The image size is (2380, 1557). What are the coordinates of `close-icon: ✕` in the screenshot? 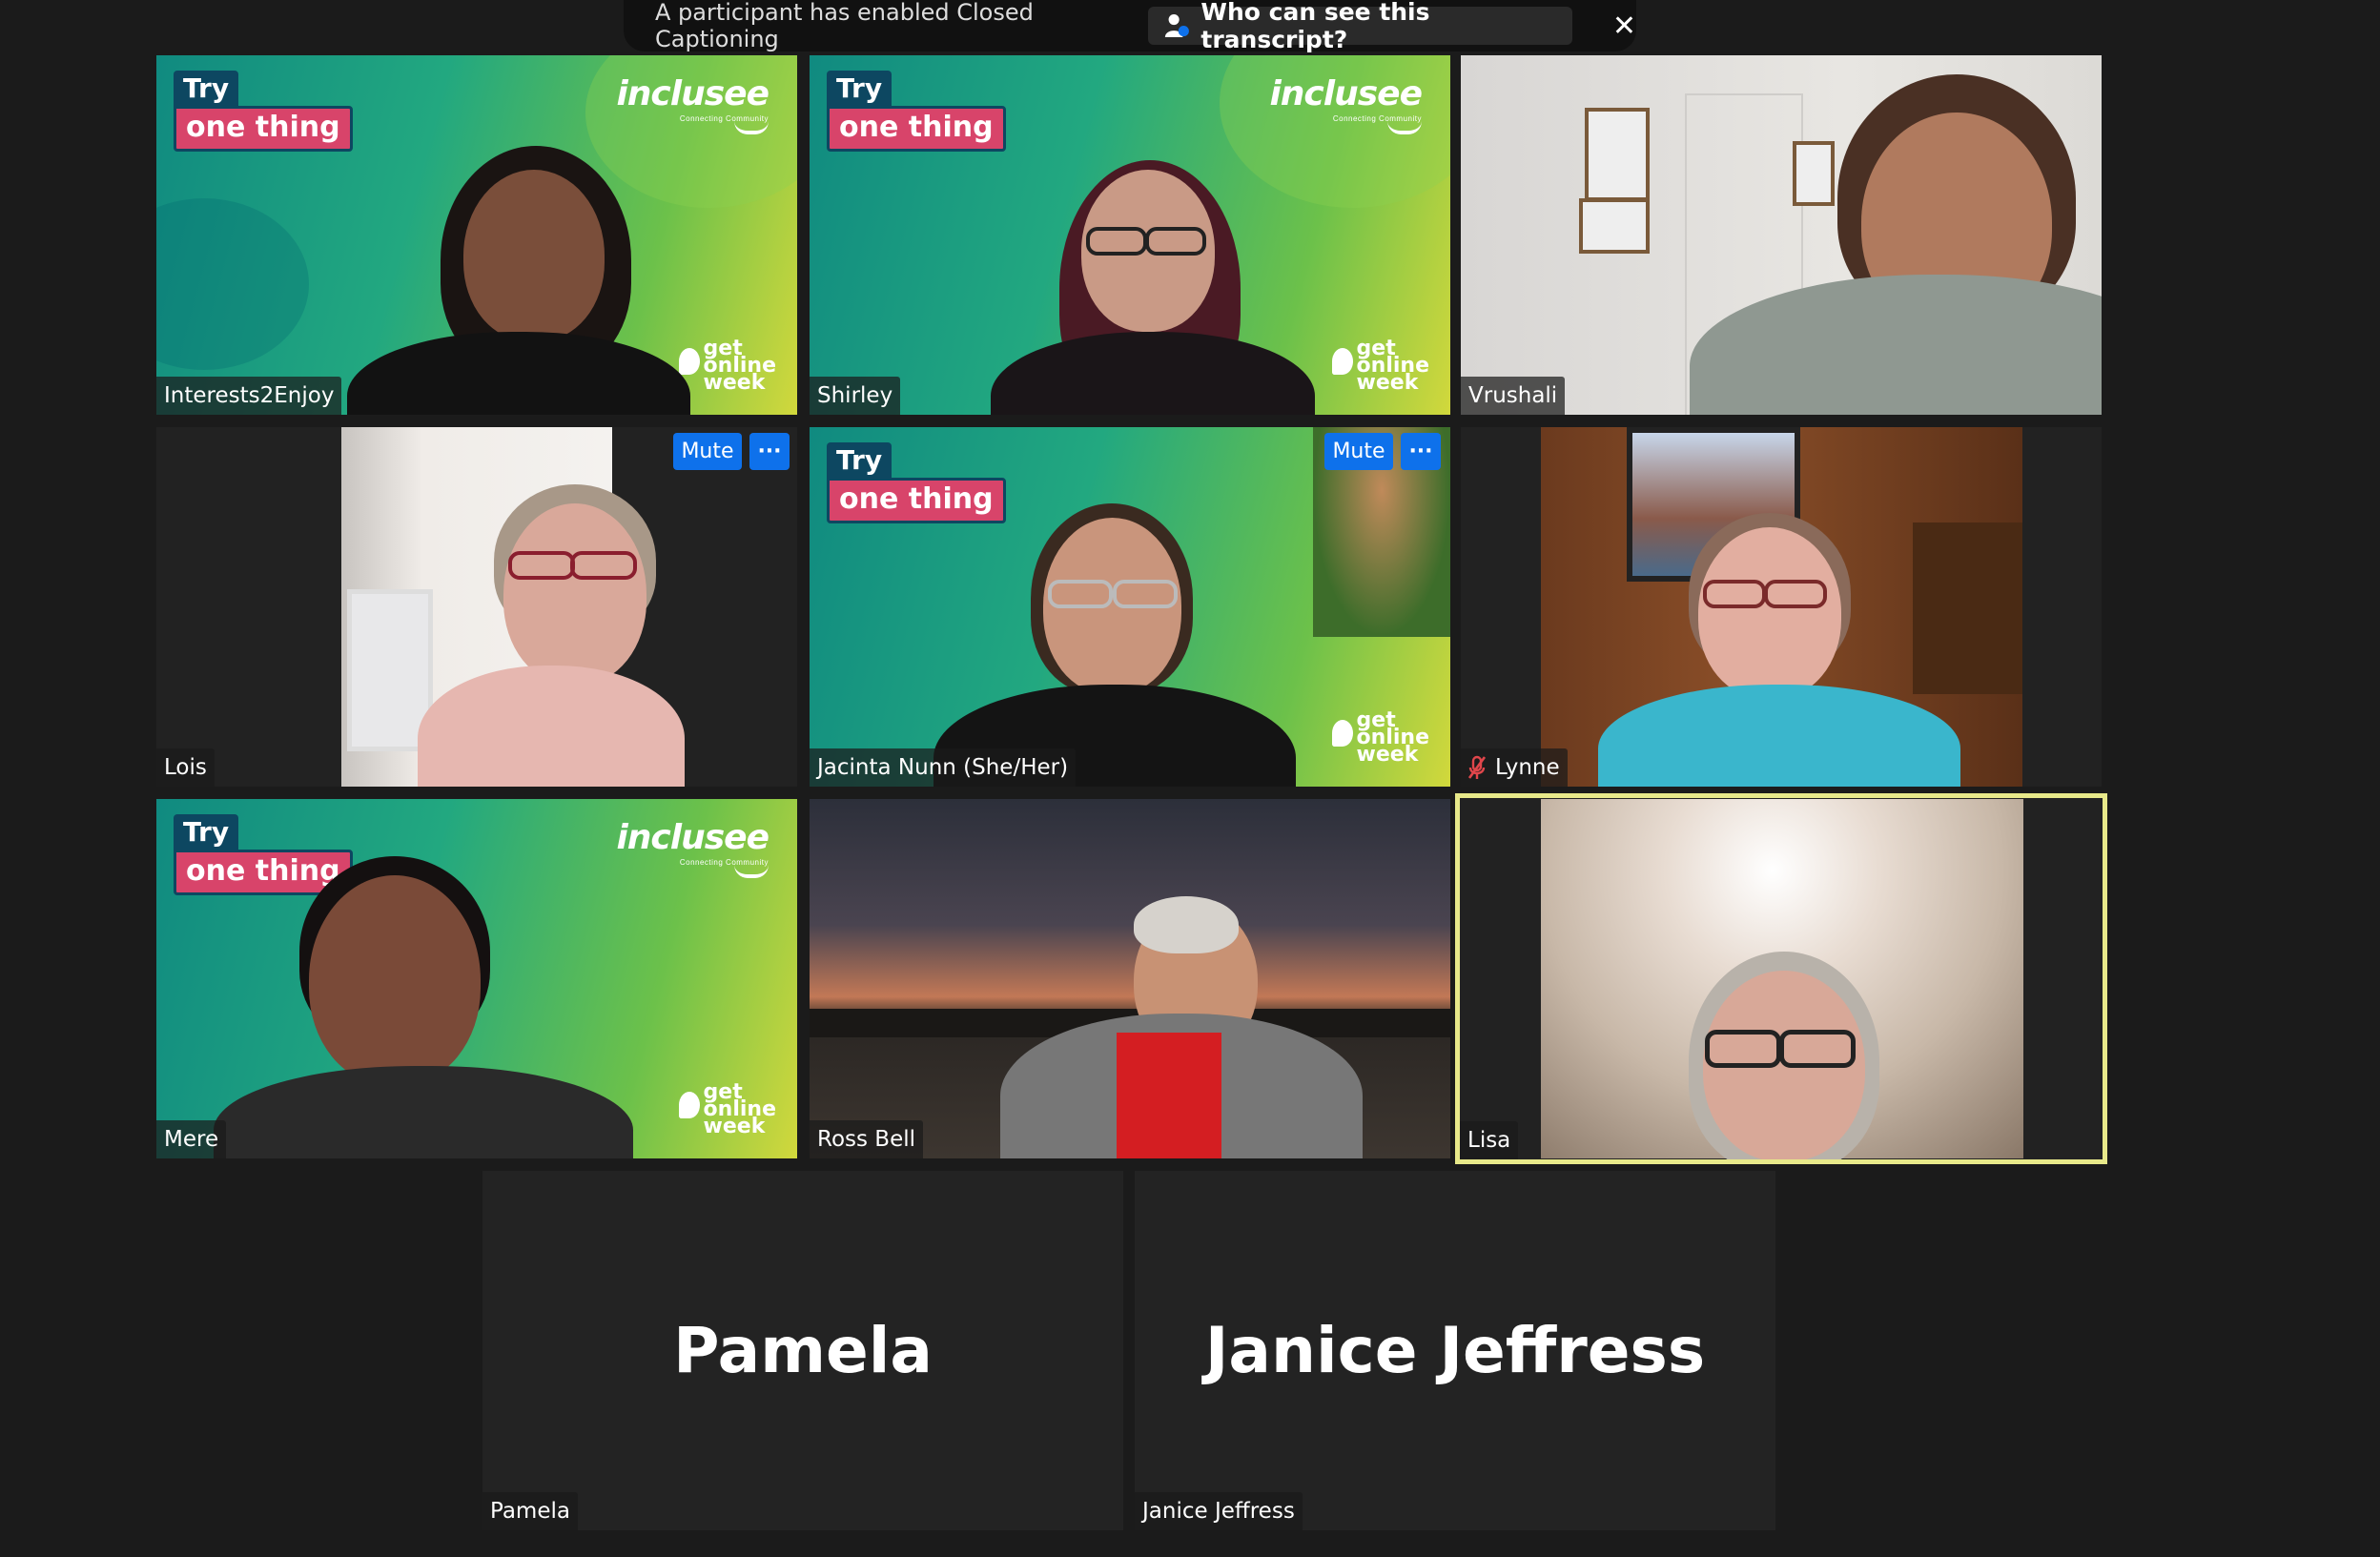 It's located at (1624, 26).